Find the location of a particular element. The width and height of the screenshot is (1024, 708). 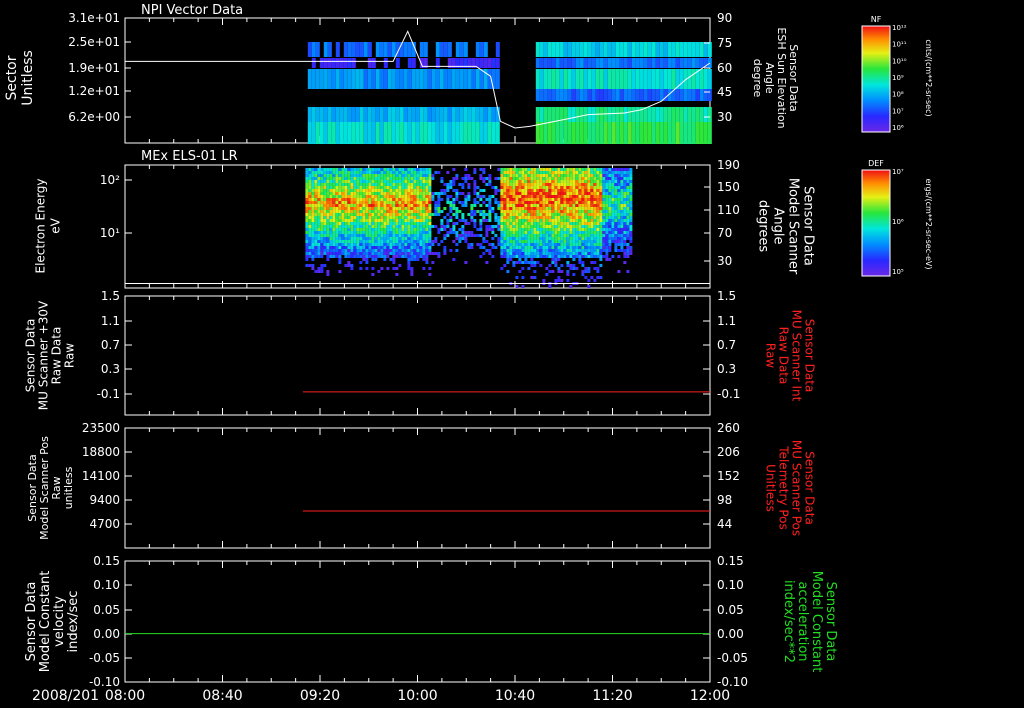

colorbar-tick-label: 10⁹ is located at coordinates (898, 78).